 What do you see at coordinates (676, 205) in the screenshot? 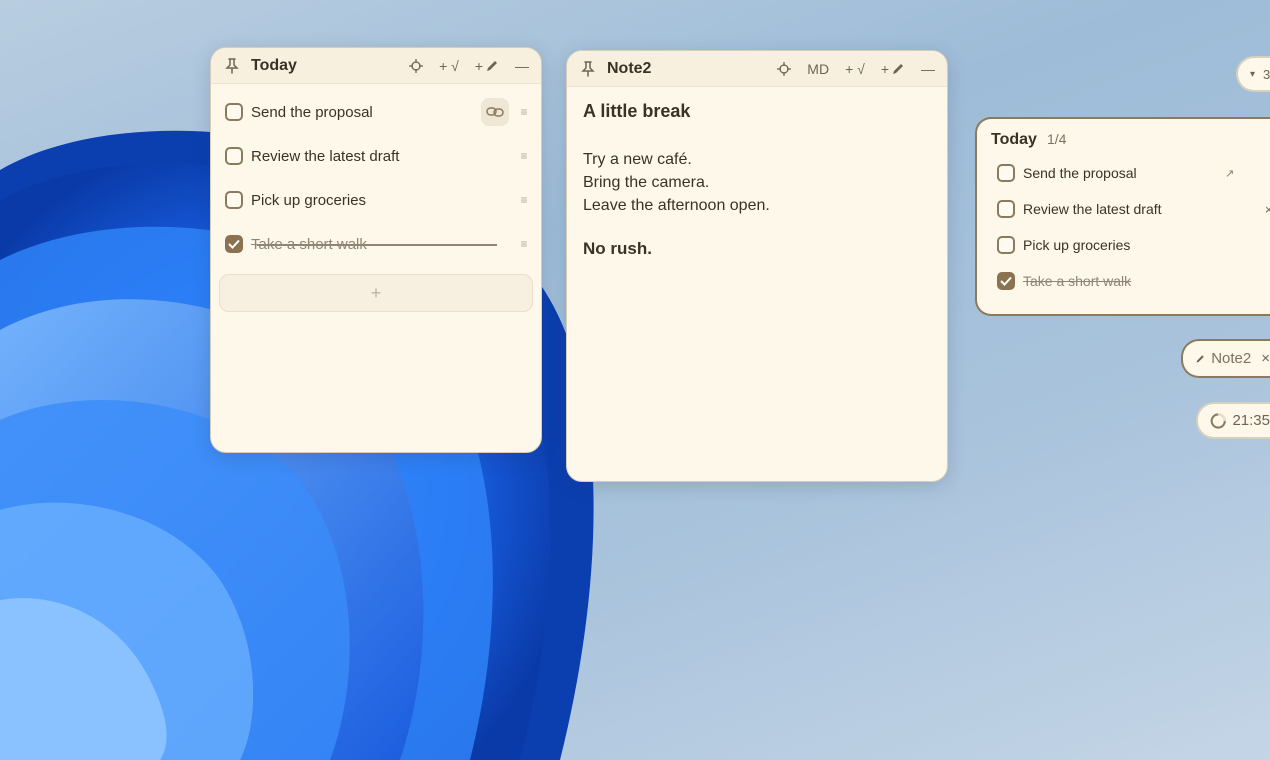
I see `note-line: Leave the afternoon open.` at bounding box center [676, 205].